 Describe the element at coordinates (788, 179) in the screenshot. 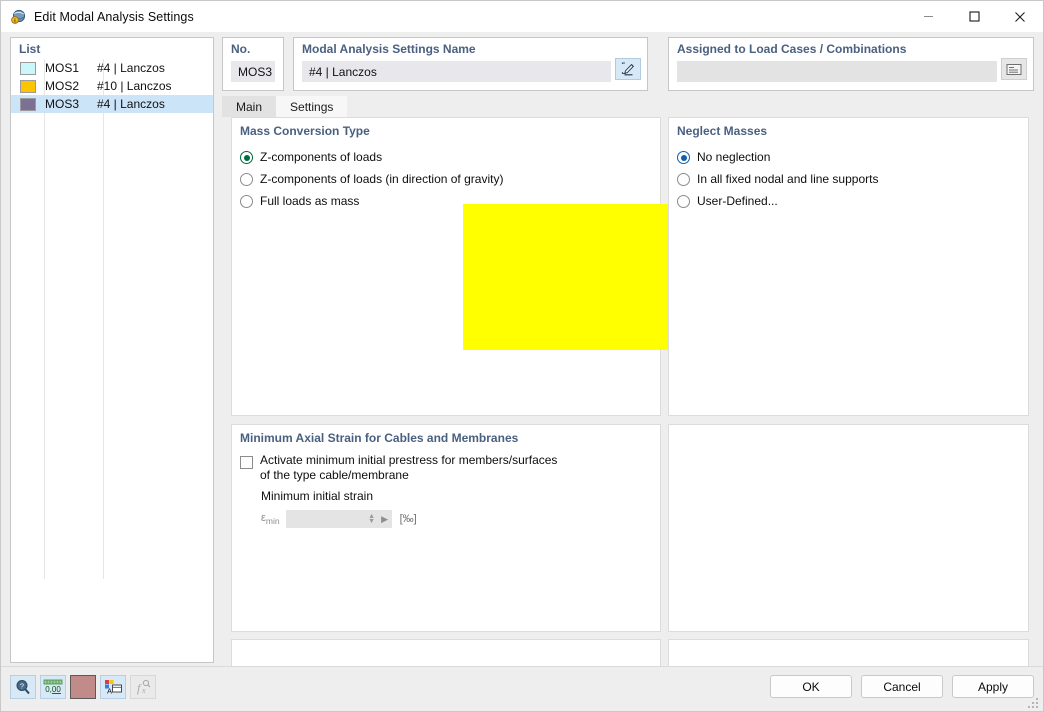

I see `option-label: In all fixed nodal and line supports` at that location.